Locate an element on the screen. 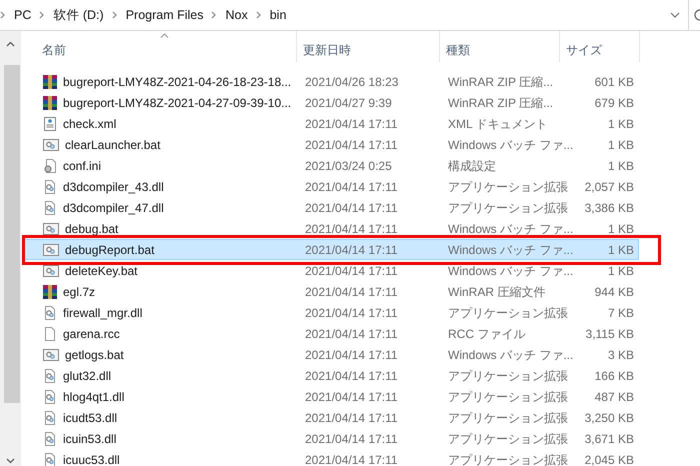 This screenshot has width=700, height=466. file-row: debugReport.bat 2021/04/14 17:11 Windows バッチ ファ... 1 KB is located at coordinates (331, 249).